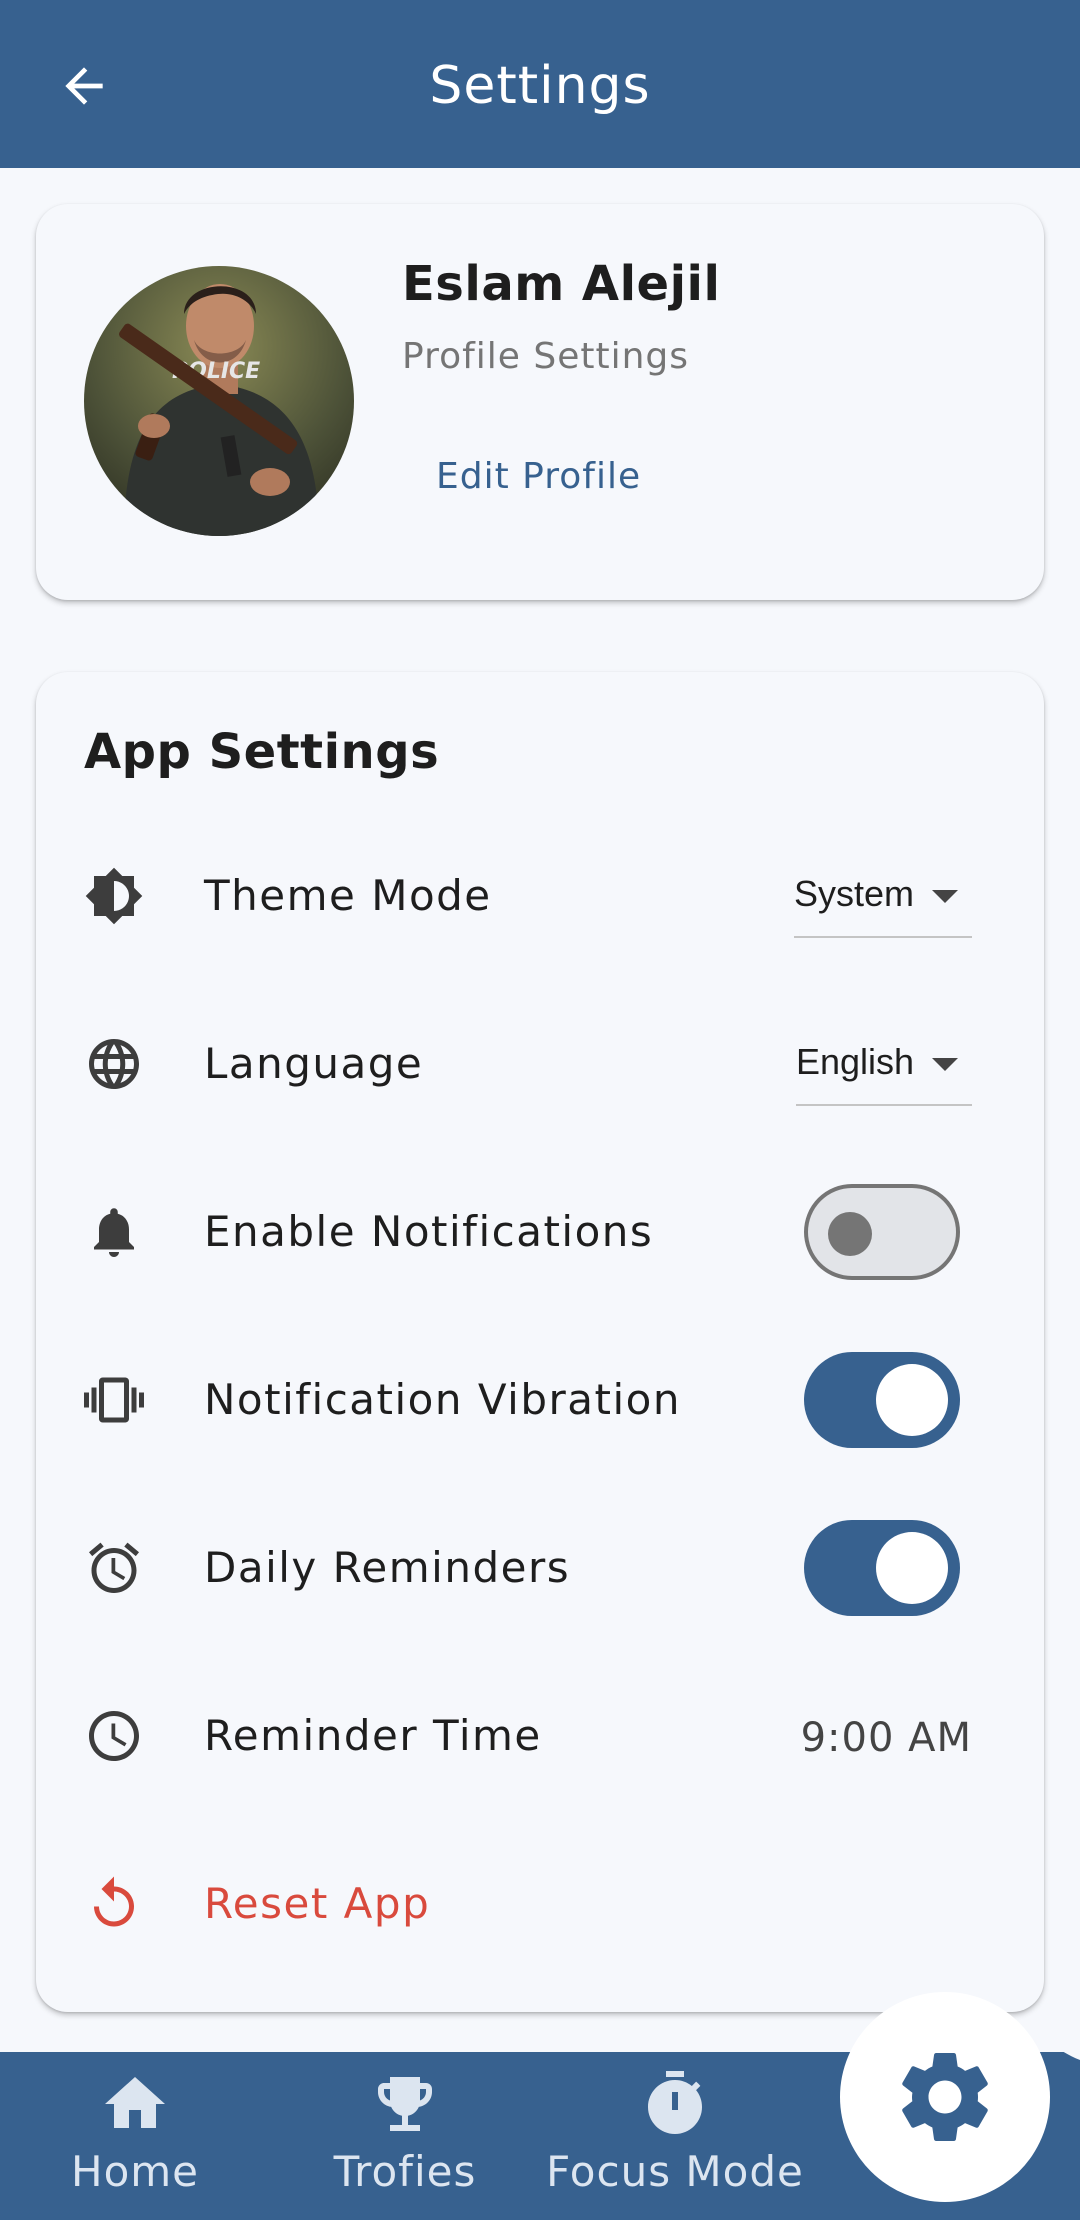 This screenshot has width=1080, height=2220. I want to click on setting-label: Enable Notifications, so click(429, 1231).